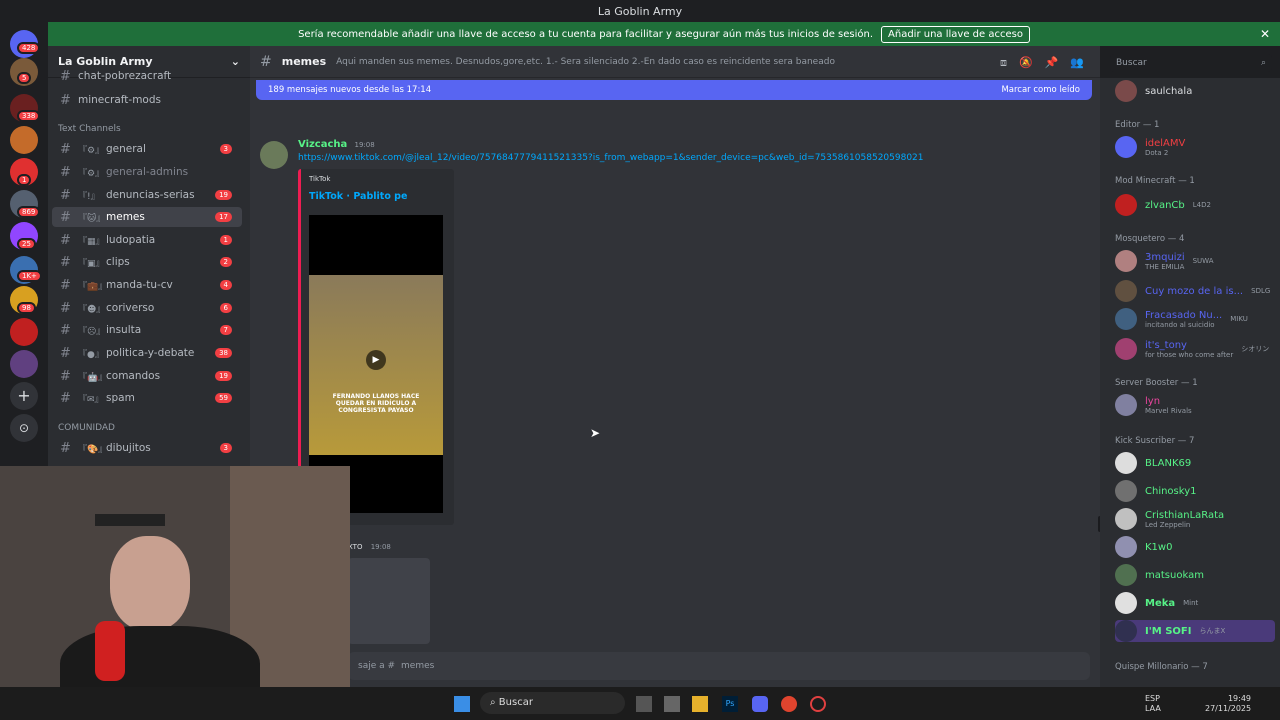  Describe the element at coordinates (515, 702) in the screenshot. I see `taskbar-search-label: Buscar` at that location.